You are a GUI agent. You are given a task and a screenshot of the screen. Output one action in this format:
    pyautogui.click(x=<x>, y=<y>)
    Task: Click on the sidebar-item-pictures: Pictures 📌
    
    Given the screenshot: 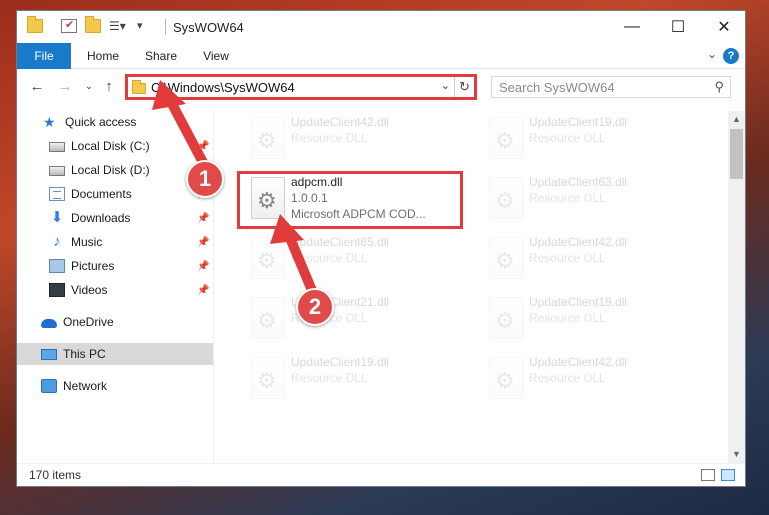 What is the action you would take?
    pyautogui.click(x=115, y=266)
    